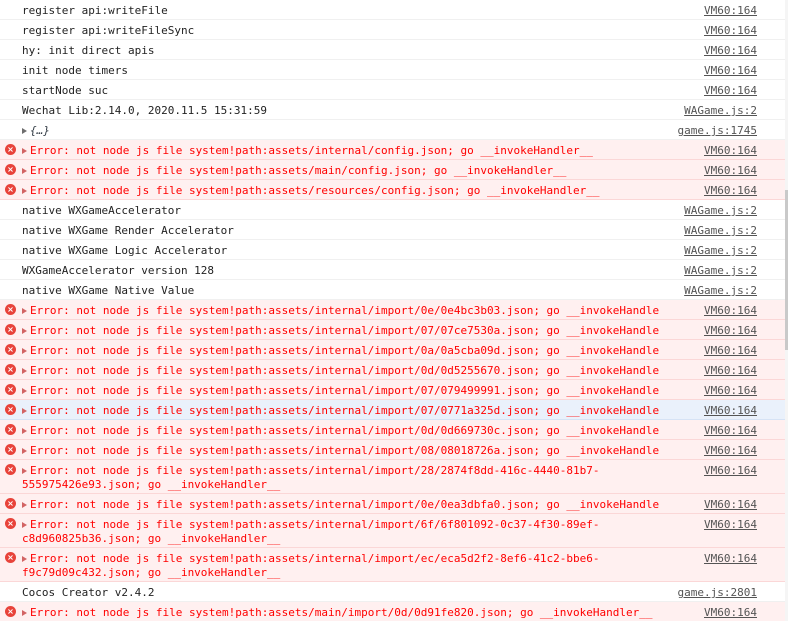 This screenshot has height=621, width=788. What do you see at coordinates (342, 593) in the screenshot?
I see `console-message: Cocos Creator v2.4.2` at bounding box center [342, 593].